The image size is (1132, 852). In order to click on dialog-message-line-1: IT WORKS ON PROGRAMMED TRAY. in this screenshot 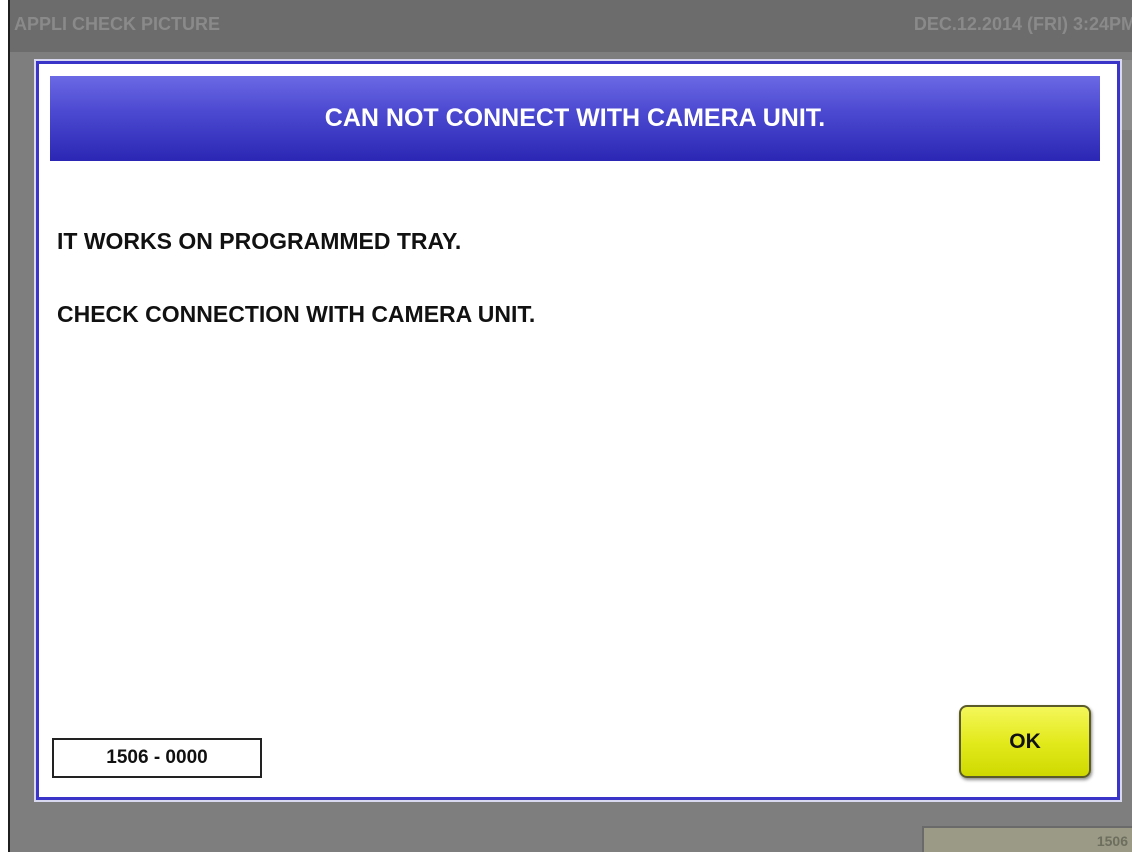, I will do `click(259, 241)`.